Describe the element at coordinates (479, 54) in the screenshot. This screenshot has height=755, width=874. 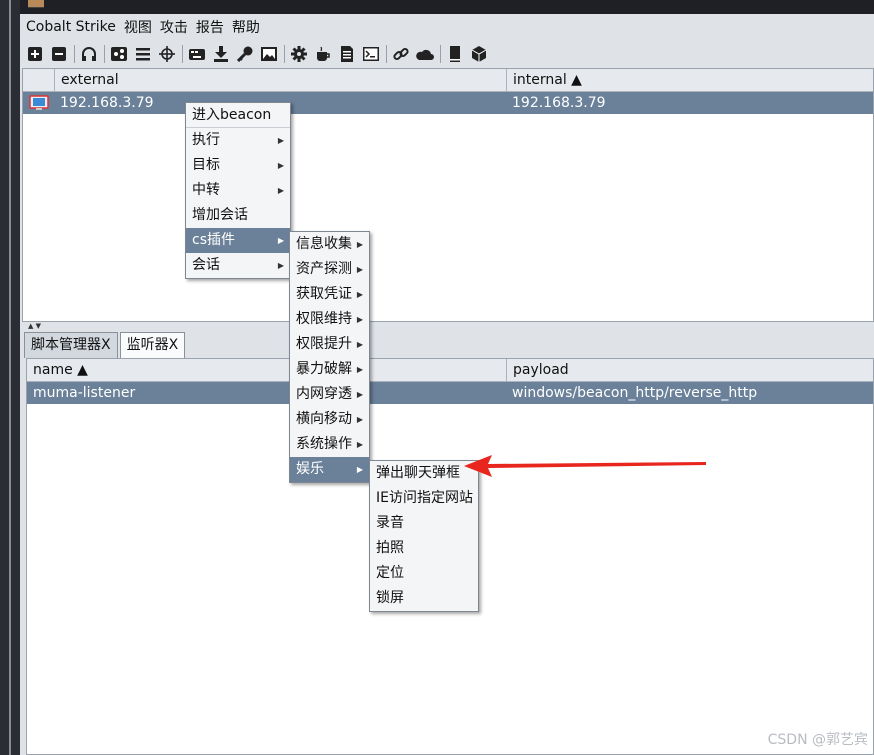
I see `package-icon` at that location.